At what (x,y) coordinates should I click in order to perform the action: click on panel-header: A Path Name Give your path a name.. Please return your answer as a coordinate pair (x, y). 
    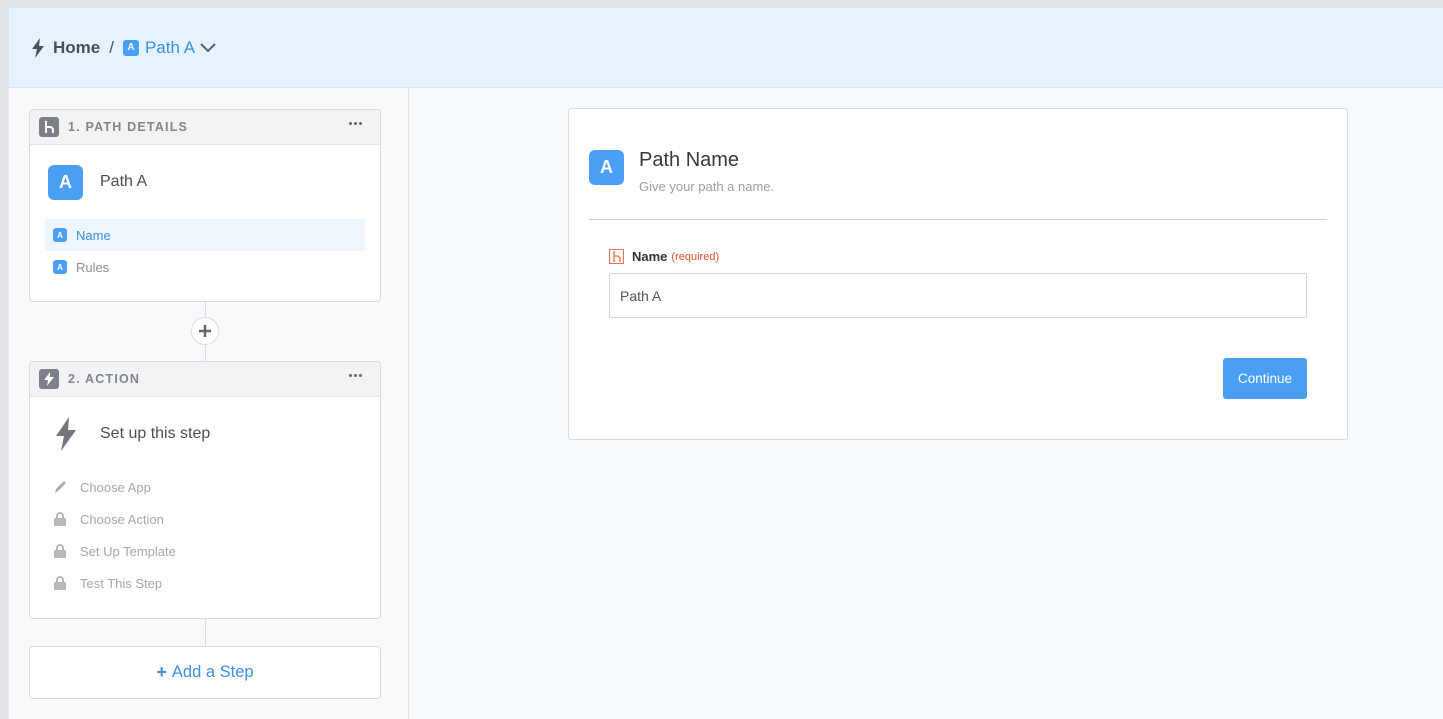
    Looking at the image, I should click on (681, 172).